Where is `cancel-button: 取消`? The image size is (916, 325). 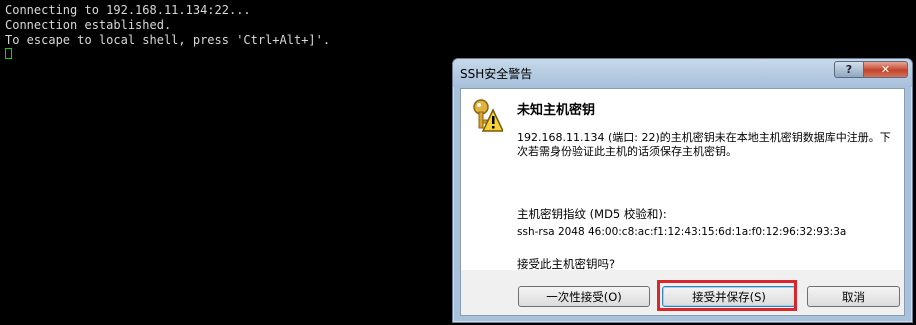
cancel-button: 取消 is located at coordinates (853, 296).